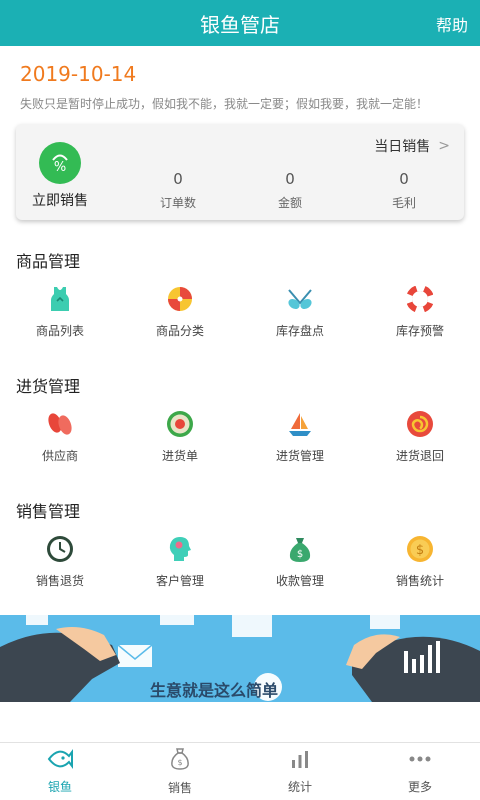 This screenshot has height=800, width=480. I want to click on shopping-bag-icon: %, so click(60, 163).